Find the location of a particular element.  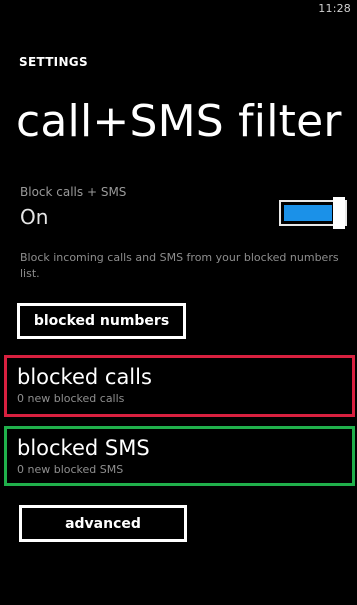

block-toggle-state: On is located at coordinates (34, 217).